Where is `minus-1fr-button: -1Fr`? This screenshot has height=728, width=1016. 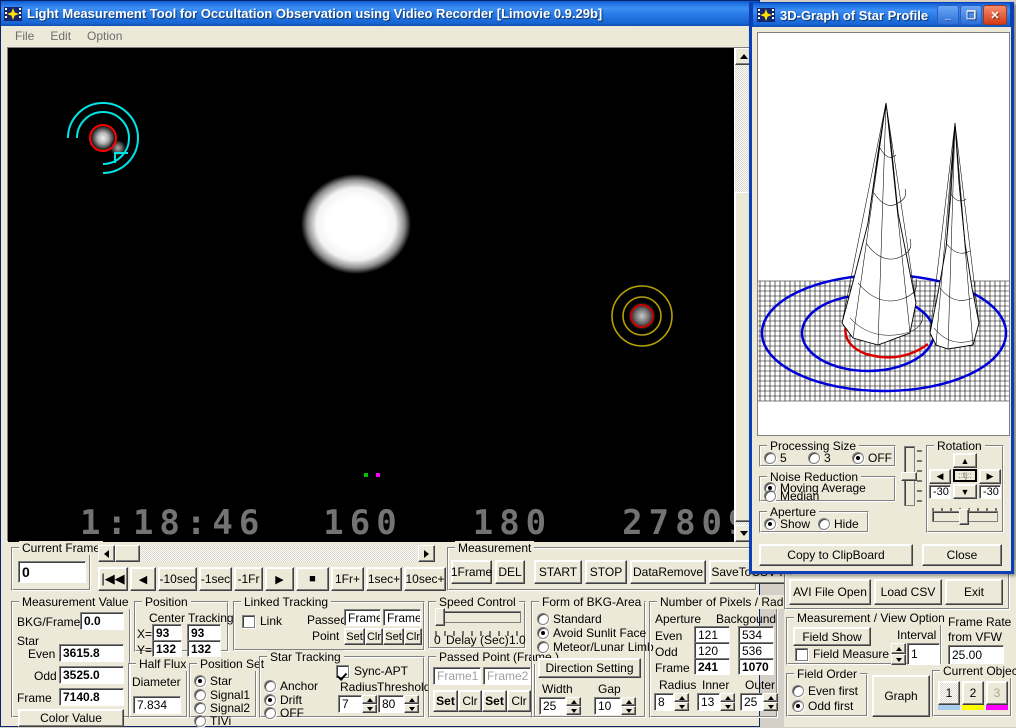 minus-1fr-button: -1Fr is located at coordinates (248, 579).